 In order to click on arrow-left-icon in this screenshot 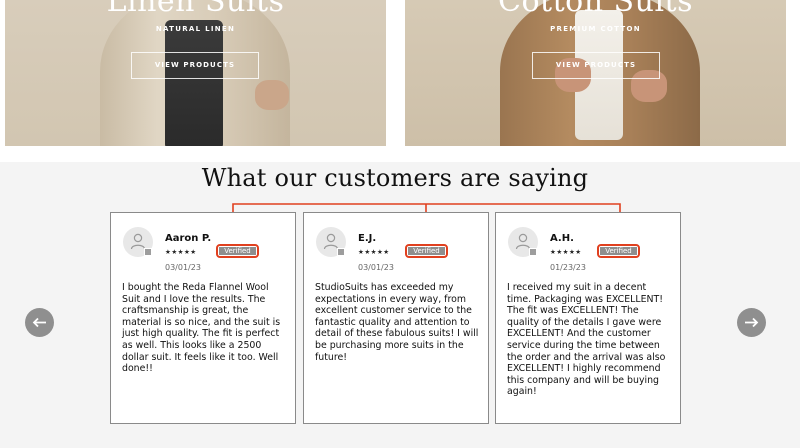, I will do `click(39, 322)`.